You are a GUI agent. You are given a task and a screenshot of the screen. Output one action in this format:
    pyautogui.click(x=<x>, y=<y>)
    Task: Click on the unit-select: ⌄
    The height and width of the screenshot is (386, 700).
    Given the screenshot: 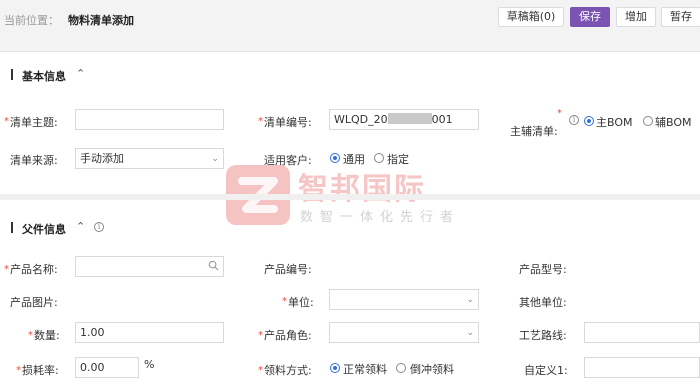 What is the action you would take?
    pyautogui.click(x=404, y=299)
    